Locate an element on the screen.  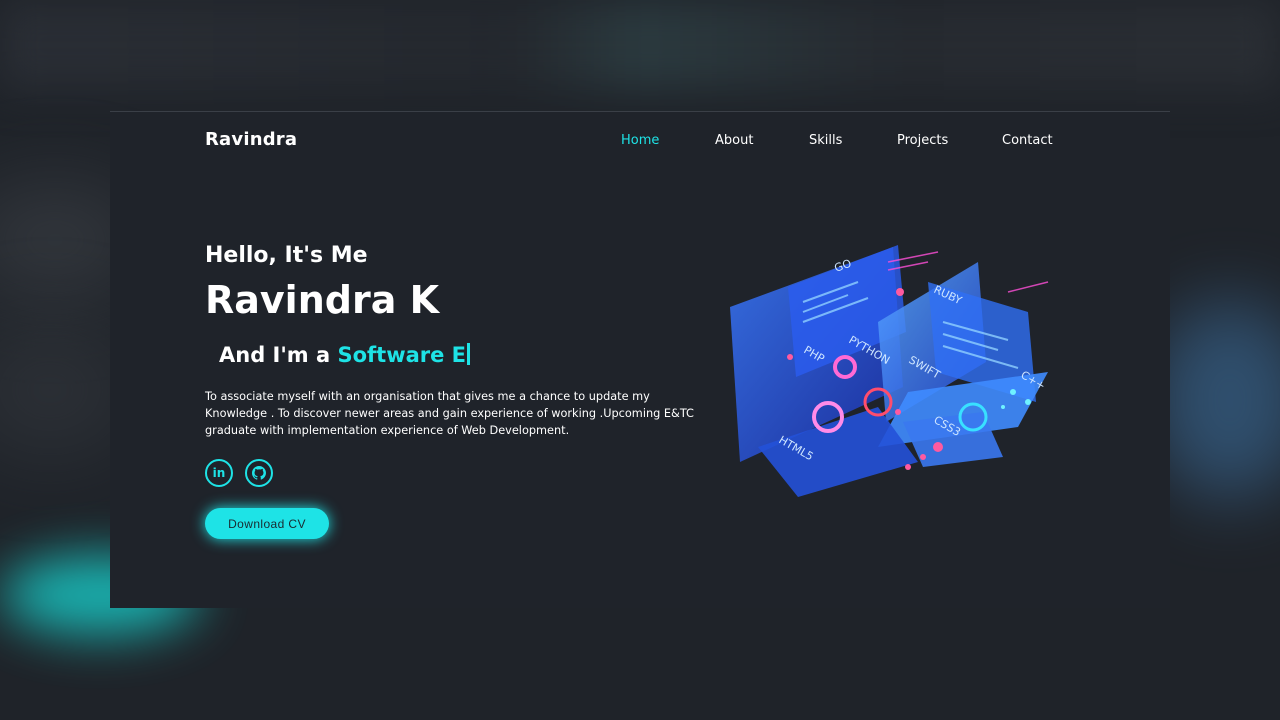
brand-logo: Ravindra is located at coordinates (251, 139).